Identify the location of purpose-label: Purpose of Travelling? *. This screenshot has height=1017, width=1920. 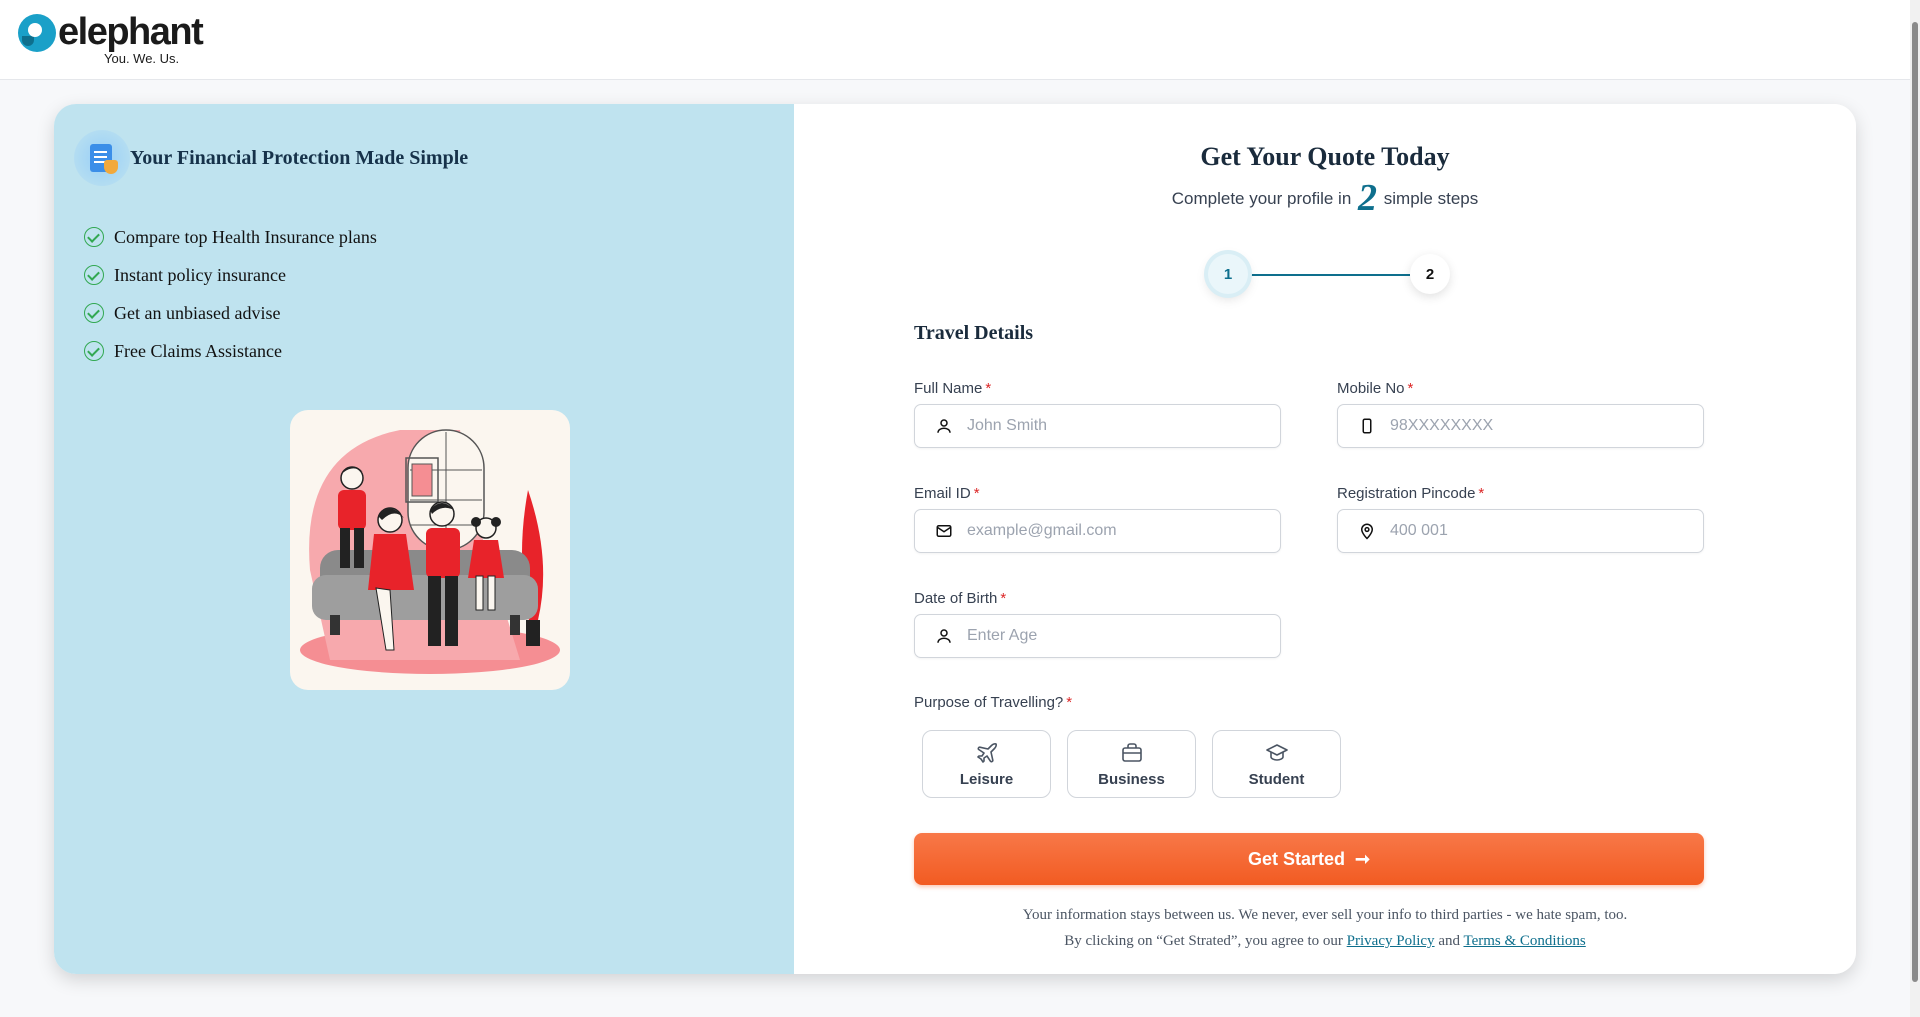
(993, 702).